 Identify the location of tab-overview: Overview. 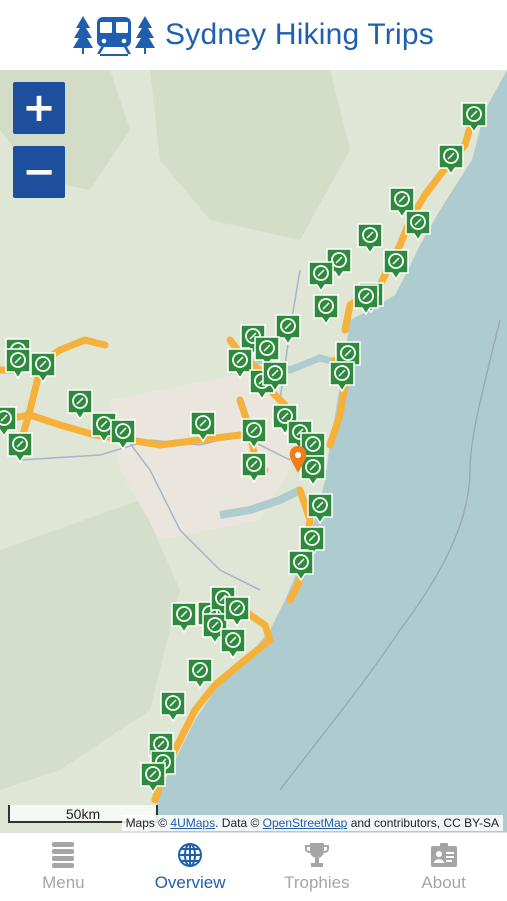
(190, 867).